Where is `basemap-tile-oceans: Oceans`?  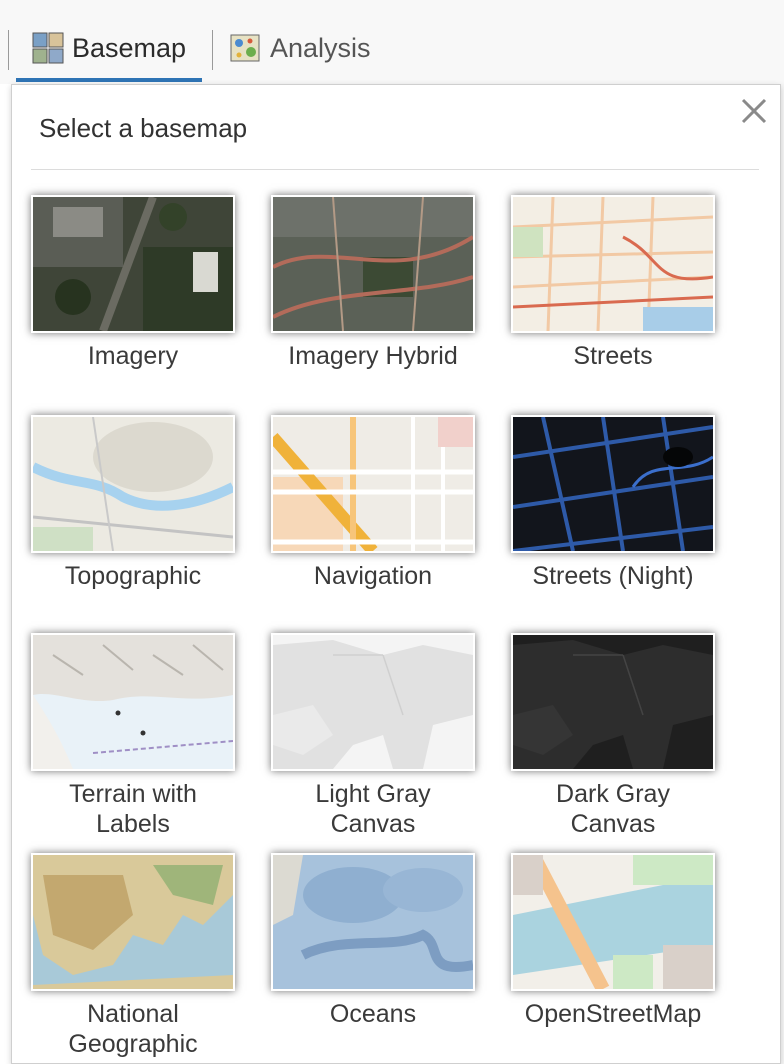
basemap-tile-oceans: Oceans is located at coordinates (373, 941).